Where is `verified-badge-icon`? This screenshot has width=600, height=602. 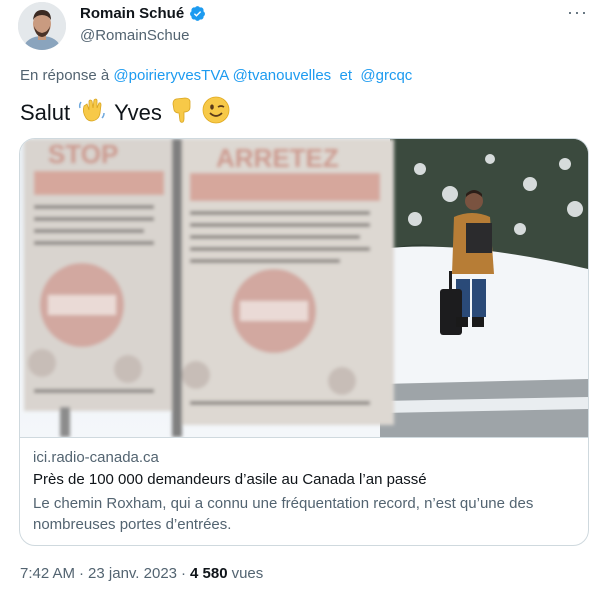
verified-badge-icon is located at coordinates (198, 13).